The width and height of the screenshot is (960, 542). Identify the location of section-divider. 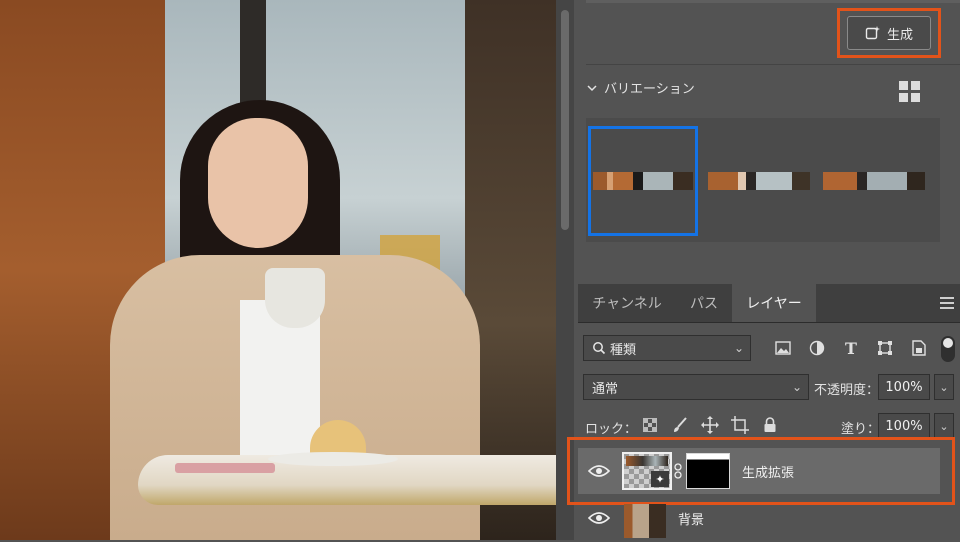
(773, 64).